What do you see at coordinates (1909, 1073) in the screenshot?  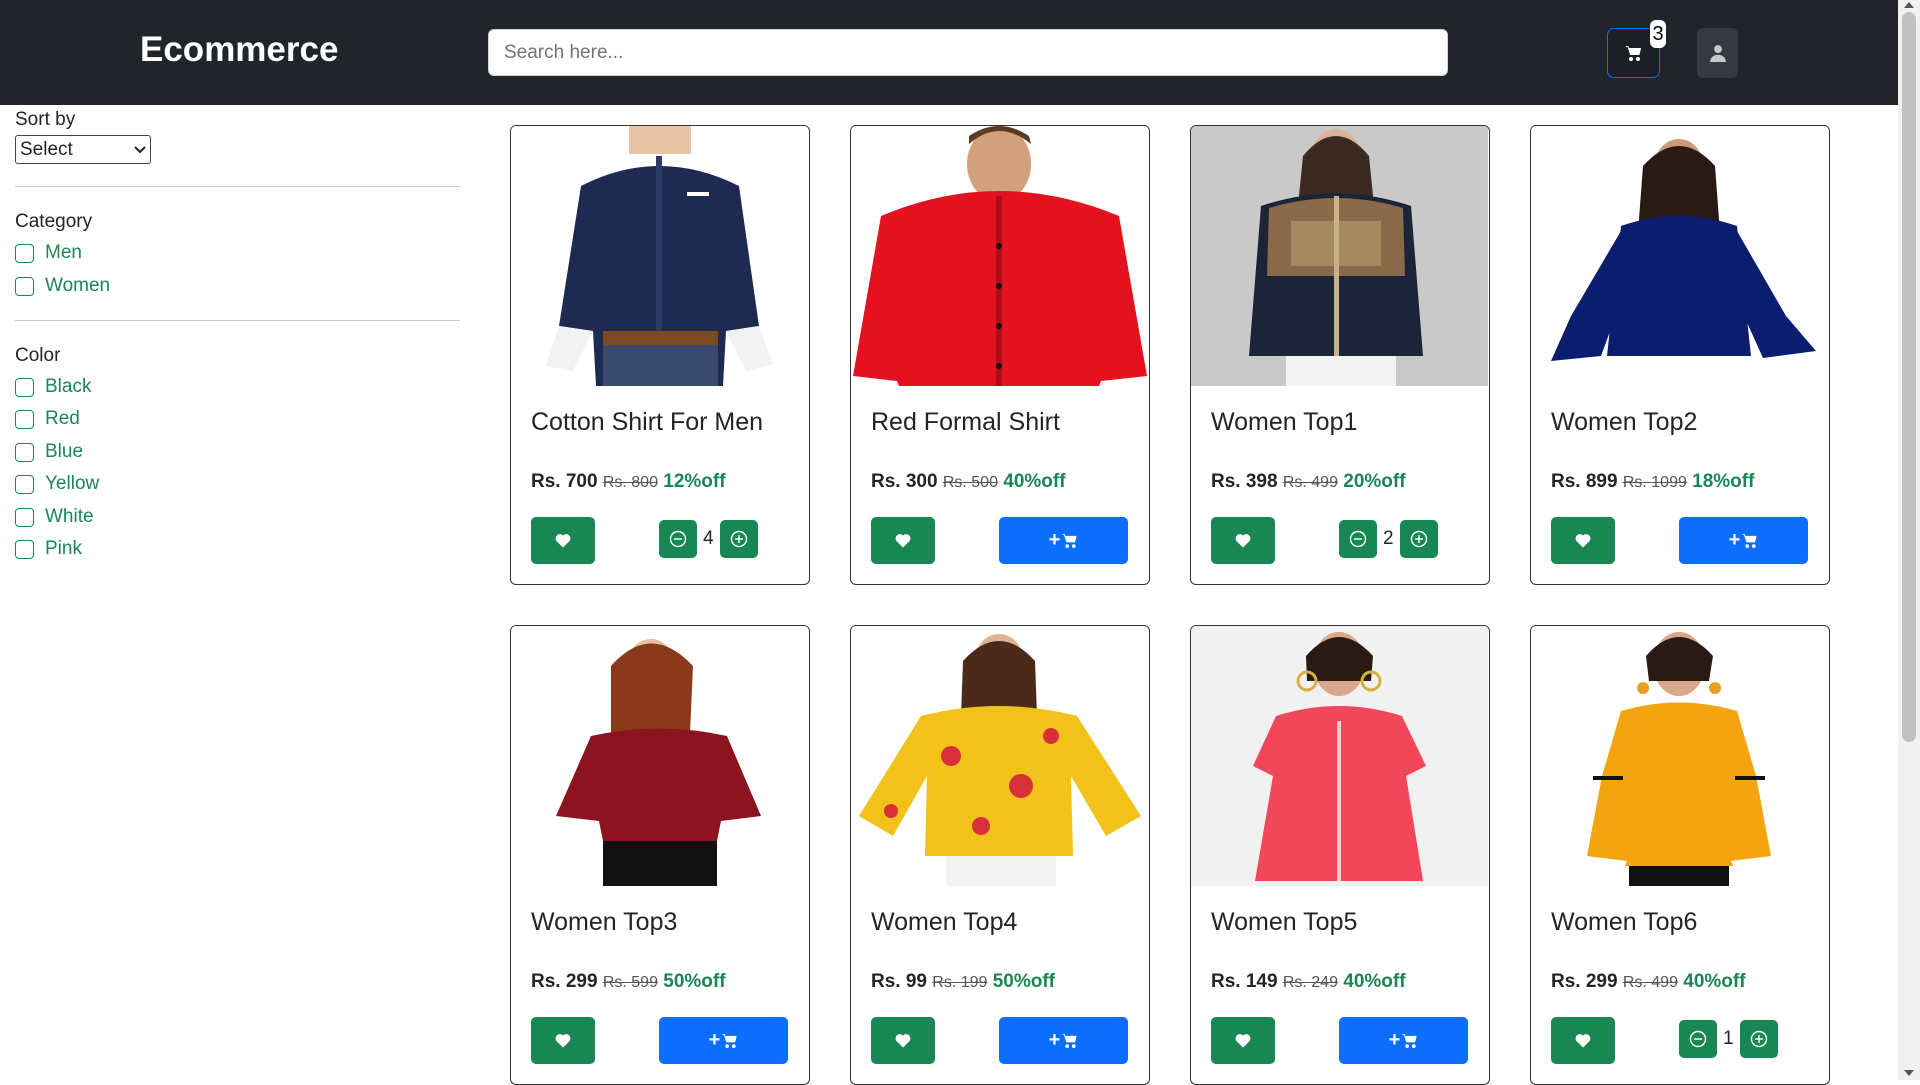 I see `scroll-down-arrow-icon` at bounding box center [1909, 1073].